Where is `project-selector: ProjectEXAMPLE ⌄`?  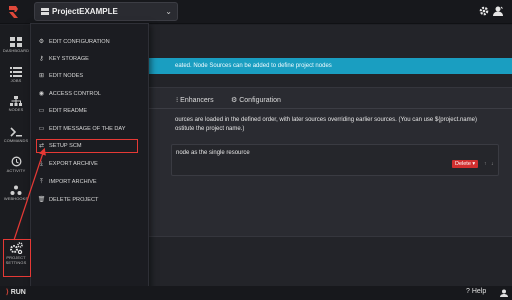 project-selector: ProjectEXAMPLE ⌄ is located at coordinates (106, 11).